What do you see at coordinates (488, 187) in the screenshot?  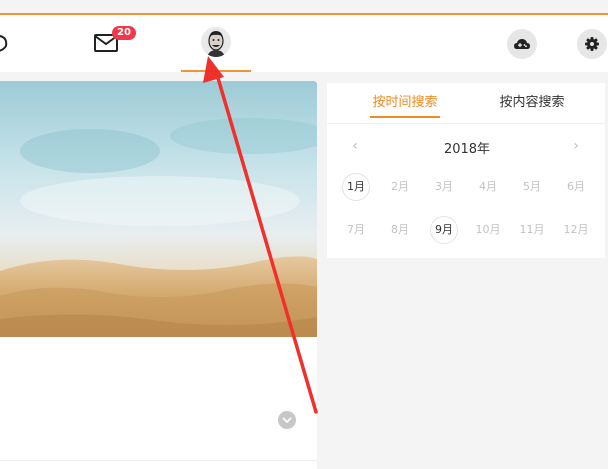 I see `month-4: 4月` at bounding box center [488, 187].